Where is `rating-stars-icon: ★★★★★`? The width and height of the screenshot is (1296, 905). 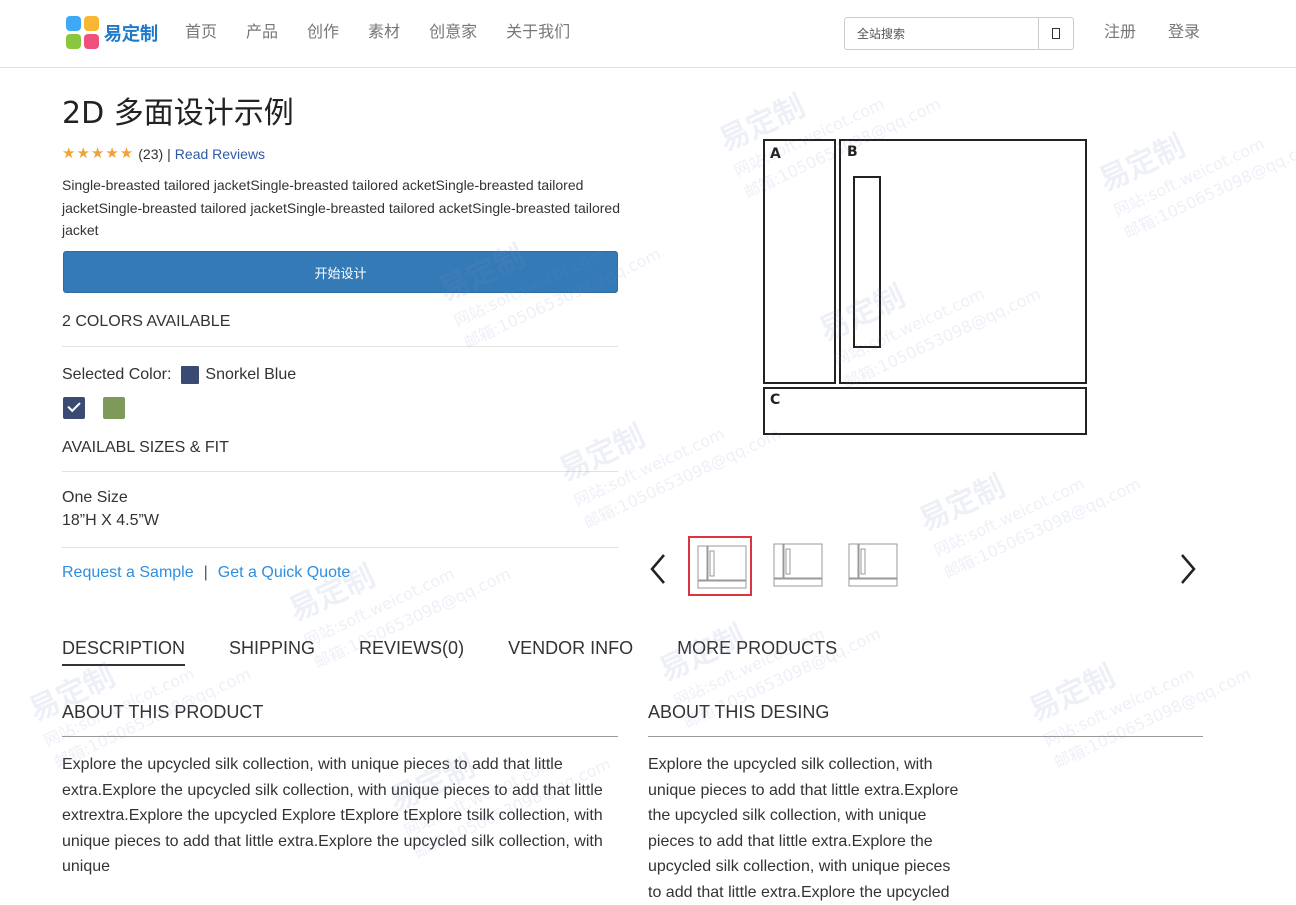
rating-stars-icon: ★★★★★ is located at coordinates (98, 153).